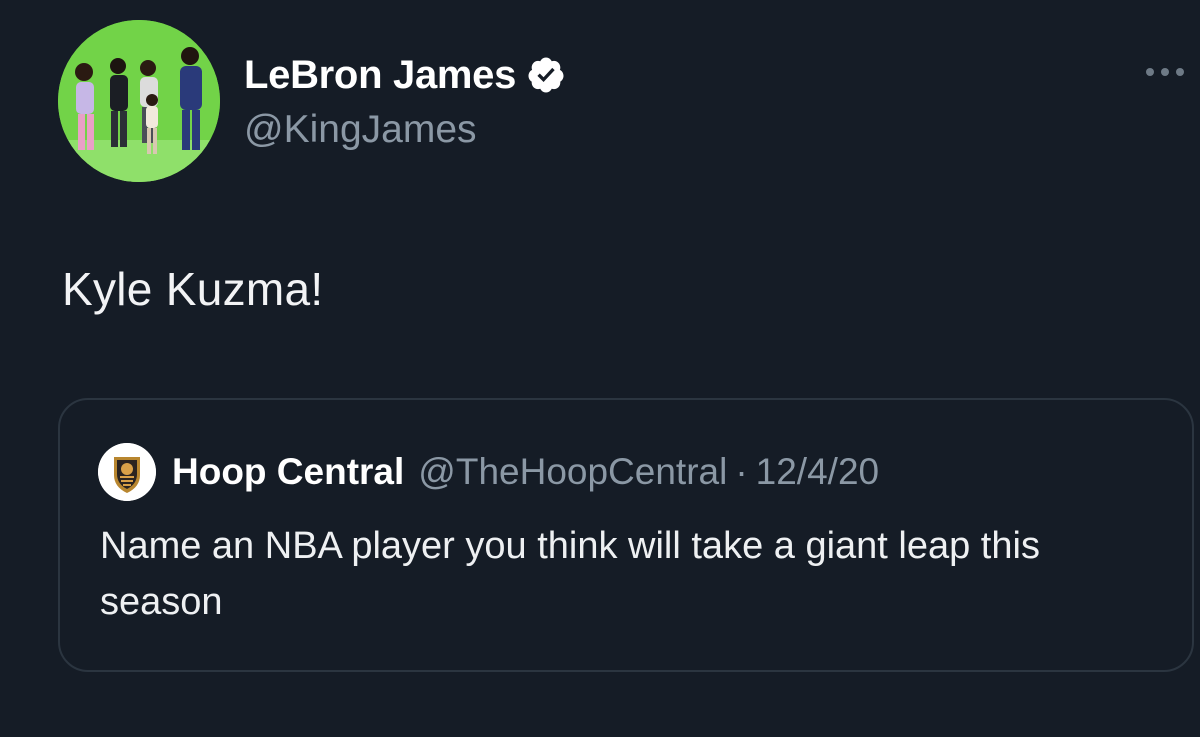  I want to click on quoted-handle: @TheHoopCentral, so click(572, 472).